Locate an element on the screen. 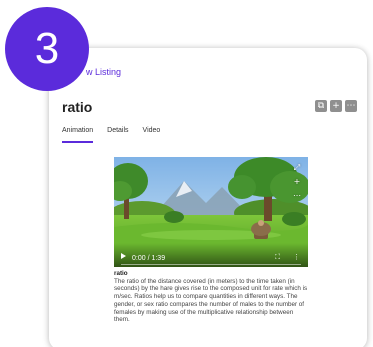 This screenshot has width=373, height=347. expand-icon: ⤢ is located at coordinates (297, 168).